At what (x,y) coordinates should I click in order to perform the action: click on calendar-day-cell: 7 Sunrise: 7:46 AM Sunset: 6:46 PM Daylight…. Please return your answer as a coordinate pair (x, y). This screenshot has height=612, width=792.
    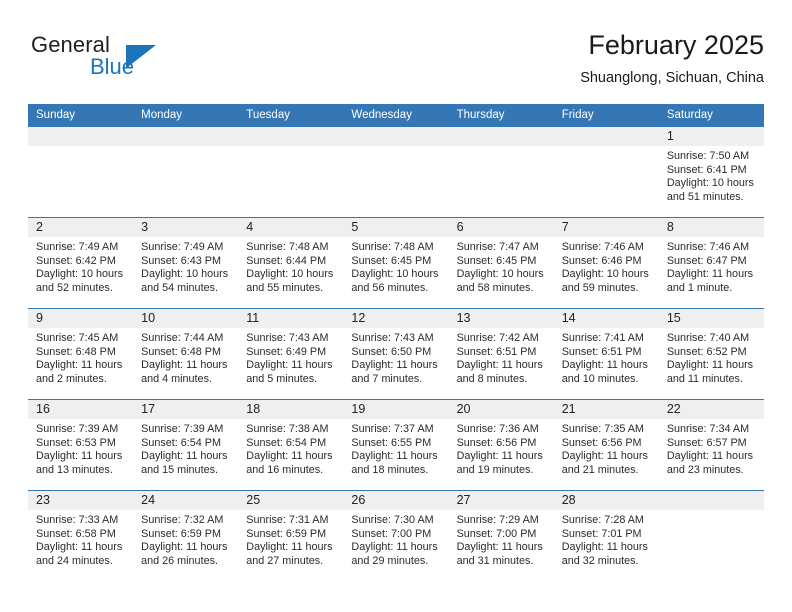
    Looking at the image, I should click on (606, 263).